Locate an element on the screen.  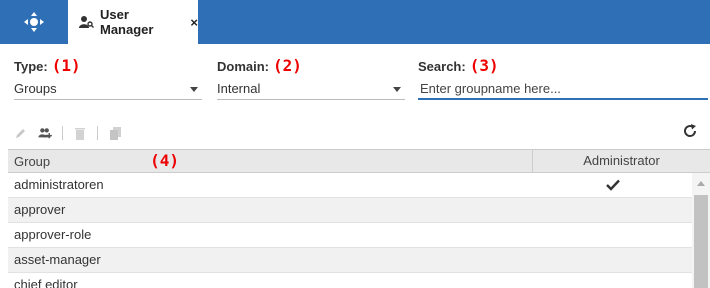
tab-label: User Manager is located at coordinates (127, 22).